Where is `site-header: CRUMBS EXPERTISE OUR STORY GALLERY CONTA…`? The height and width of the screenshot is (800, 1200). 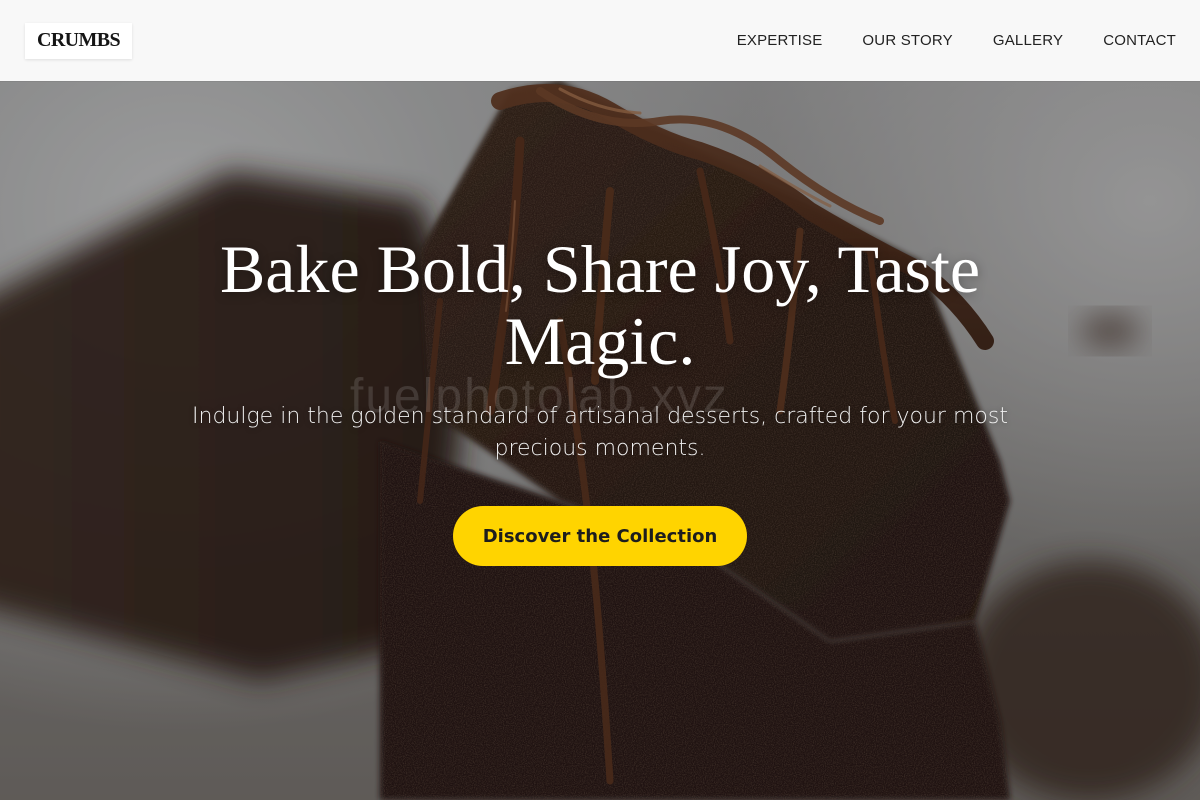
site-header: CRUMBS EXPERTISE OUR STORY GALLERY CONTA… is located at coordinates (600, 40).